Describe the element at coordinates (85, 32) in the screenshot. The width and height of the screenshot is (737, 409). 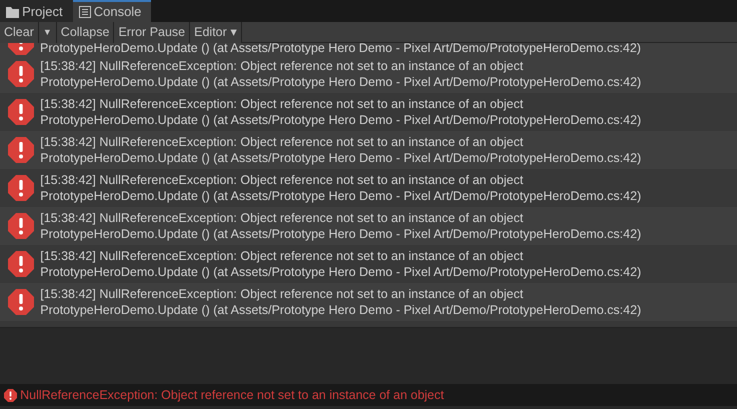
I see `toolbar-button: Collapse` at that location.